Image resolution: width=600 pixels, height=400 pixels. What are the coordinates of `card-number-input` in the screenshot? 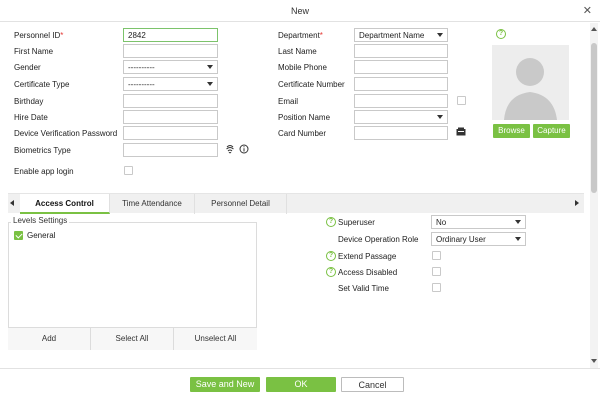 It's located at (401, 133).